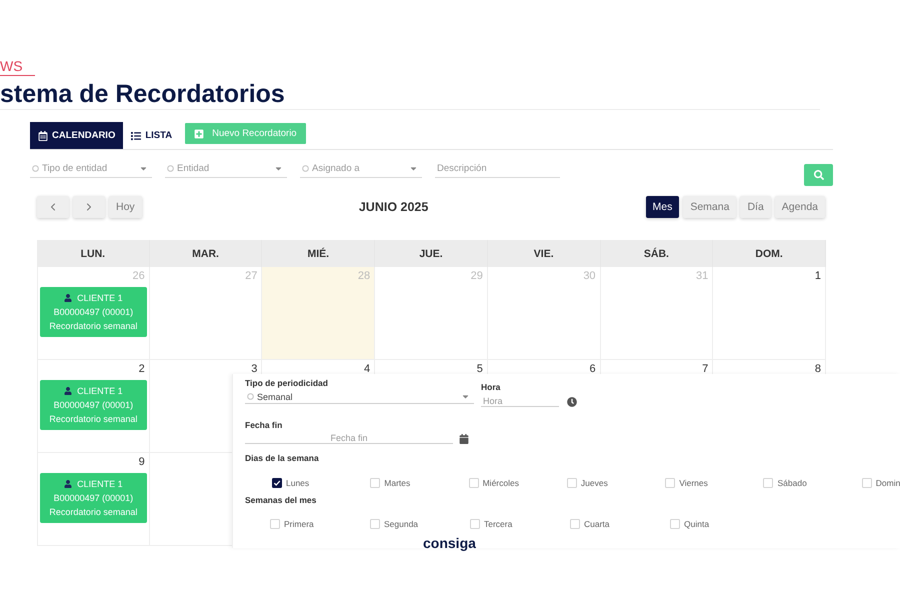  Describe the element at coordinates (254, 369) in the screenshot. I see `day-number: 3` at that location.